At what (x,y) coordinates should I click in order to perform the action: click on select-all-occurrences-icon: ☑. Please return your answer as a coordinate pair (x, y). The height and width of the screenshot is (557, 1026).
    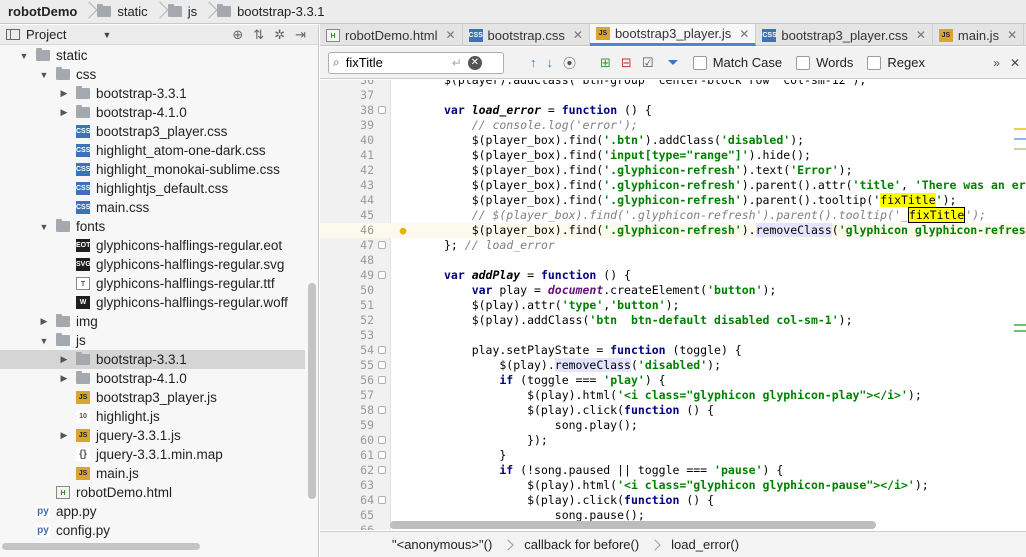
    Looking at the image, I should click on (648, 63).